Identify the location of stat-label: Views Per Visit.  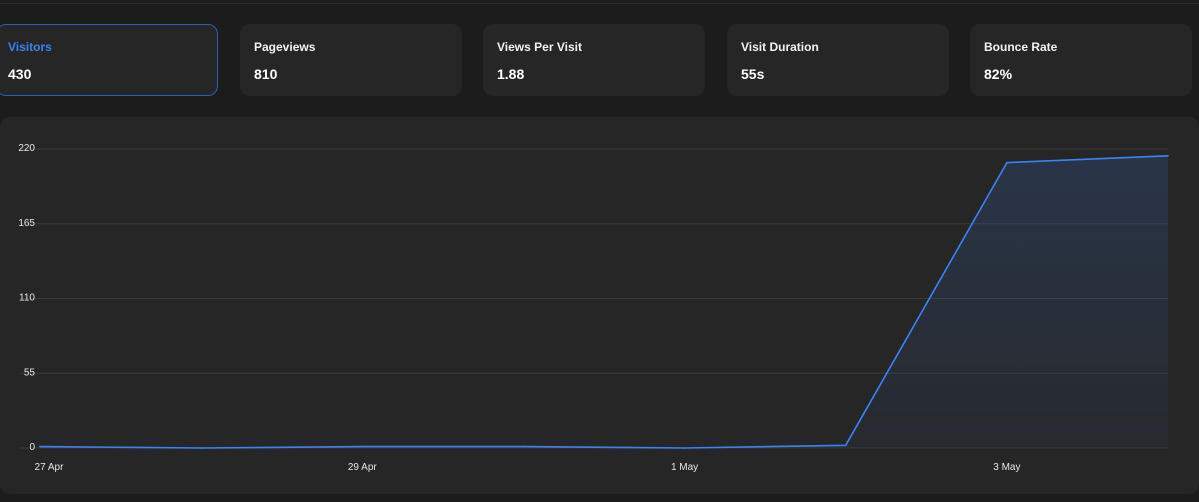
(539, 47).